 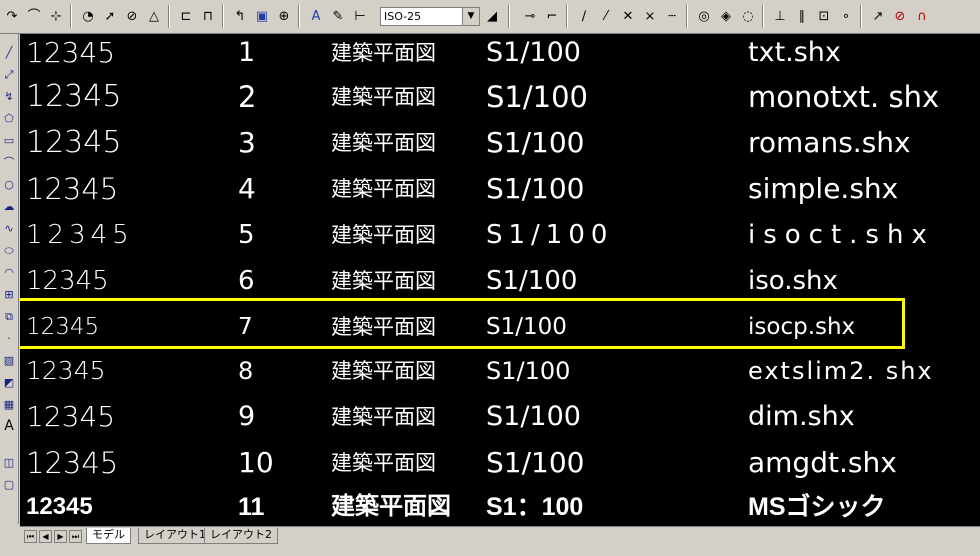 What do you see at coordinates (672, 16) in the screenshot?
I see `snap-extension-icon: ┄` at bounding box center [672, 16].